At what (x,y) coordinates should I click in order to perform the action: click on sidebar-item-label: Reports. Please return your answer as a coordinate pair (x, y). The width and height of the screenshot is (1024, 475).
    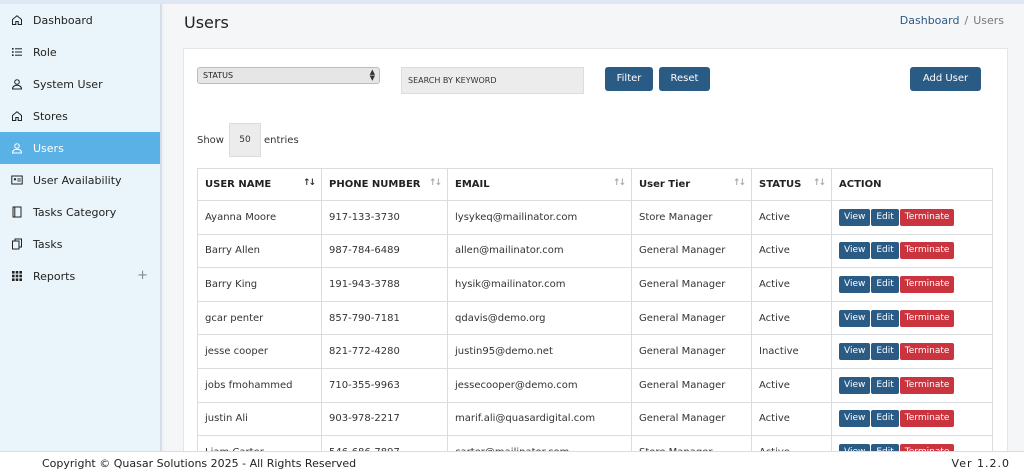
    Looking at the image, I should click on (54, 276).